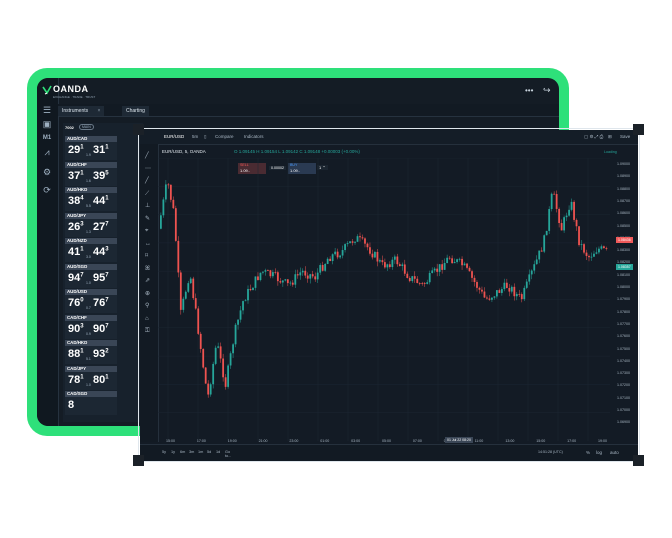 This screenshot has width=672, height=538. What do you see at coordinates (101, 278) in the screenshot?
I see `buy-price: 957` at bounding box center [101, 278].